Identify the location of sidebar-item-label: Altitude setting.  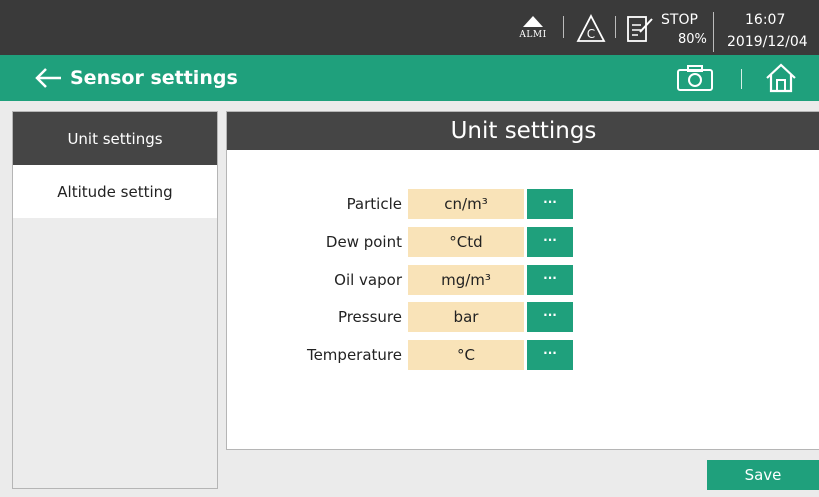
(115, 191).